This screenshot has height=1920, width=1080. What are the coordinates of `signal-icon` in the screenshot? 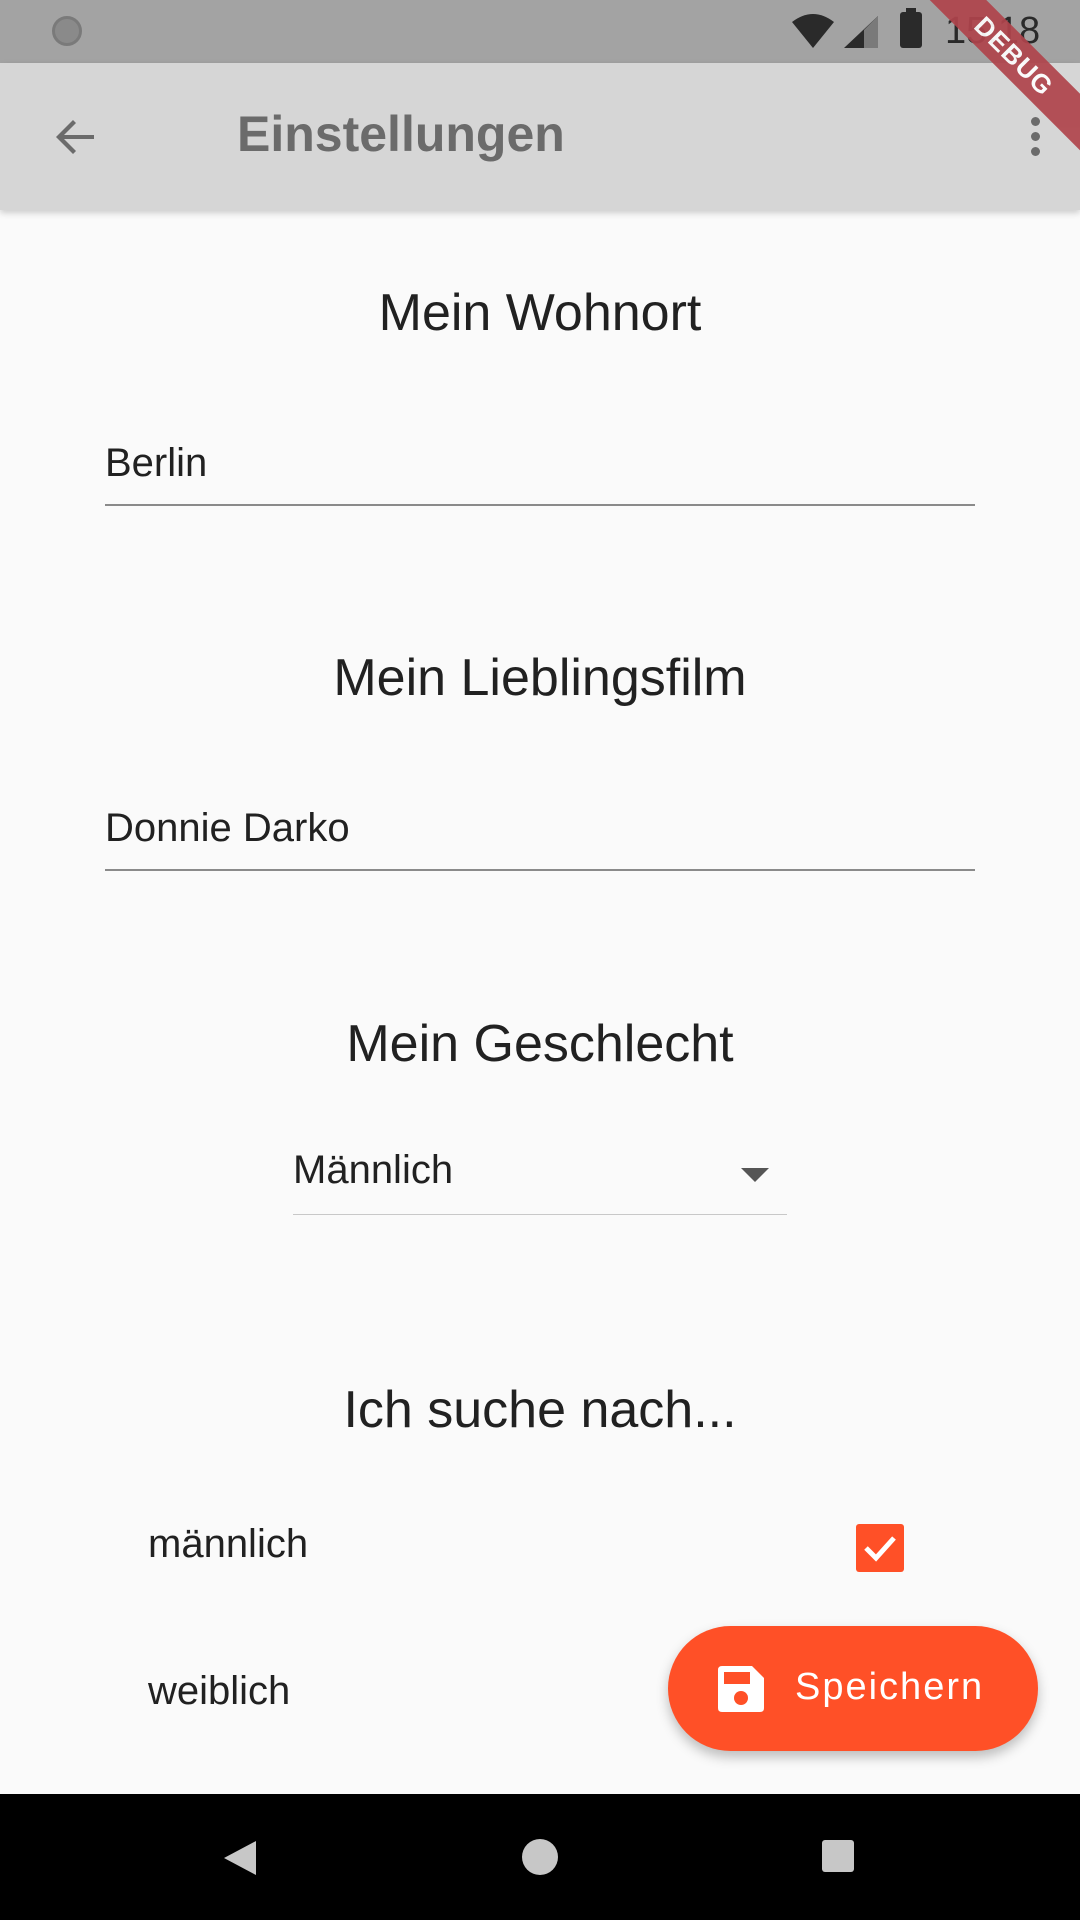 It's located at (861, 32).